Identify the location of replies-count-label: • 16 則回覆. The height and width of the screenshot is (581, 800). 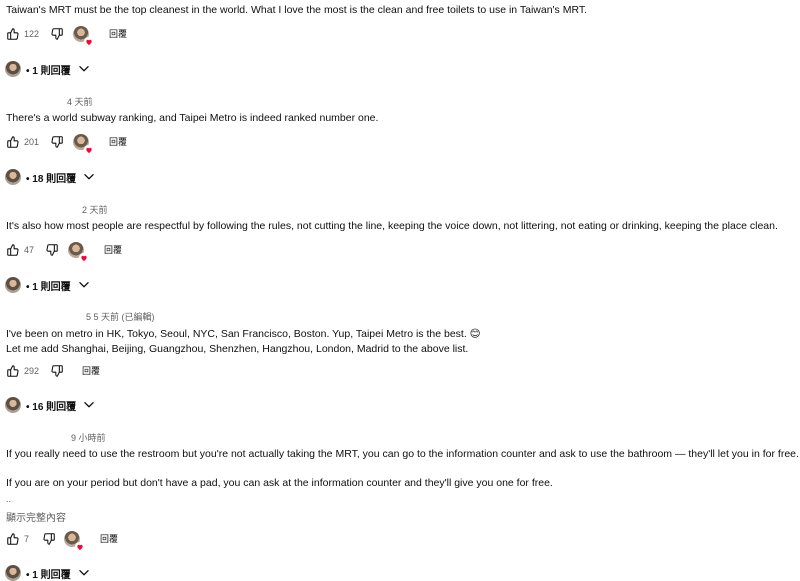
(51, 407).